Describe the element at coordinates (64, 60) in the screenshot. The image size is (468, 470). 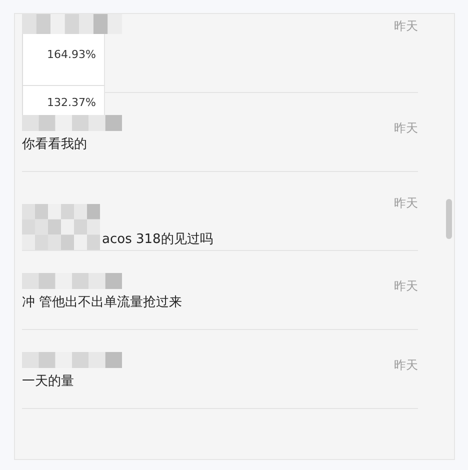
I see `table-cell: 164.93%` at that location.